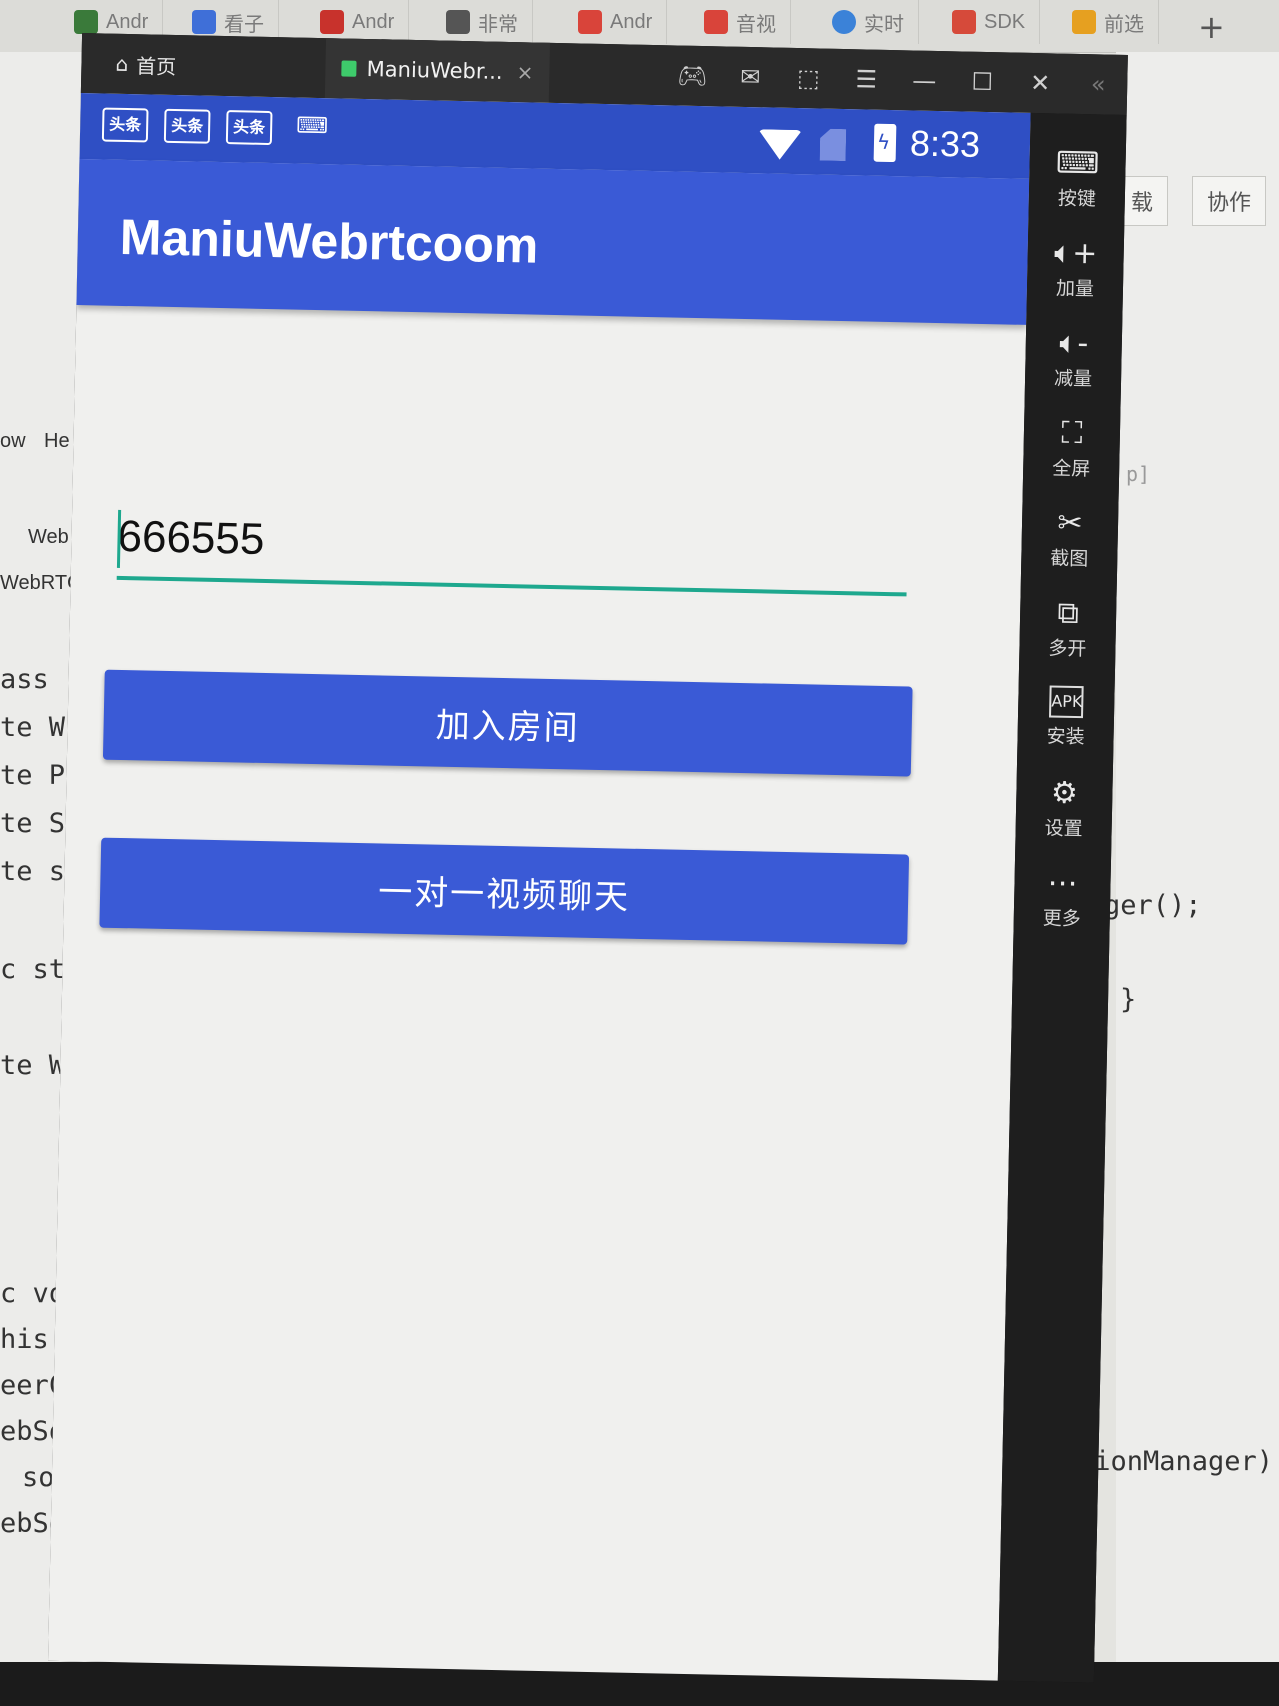  What do you see at coordinates (122, 64) in the screenshot?
I see `home-icon: ⌂` at bounding box center [122, 64].